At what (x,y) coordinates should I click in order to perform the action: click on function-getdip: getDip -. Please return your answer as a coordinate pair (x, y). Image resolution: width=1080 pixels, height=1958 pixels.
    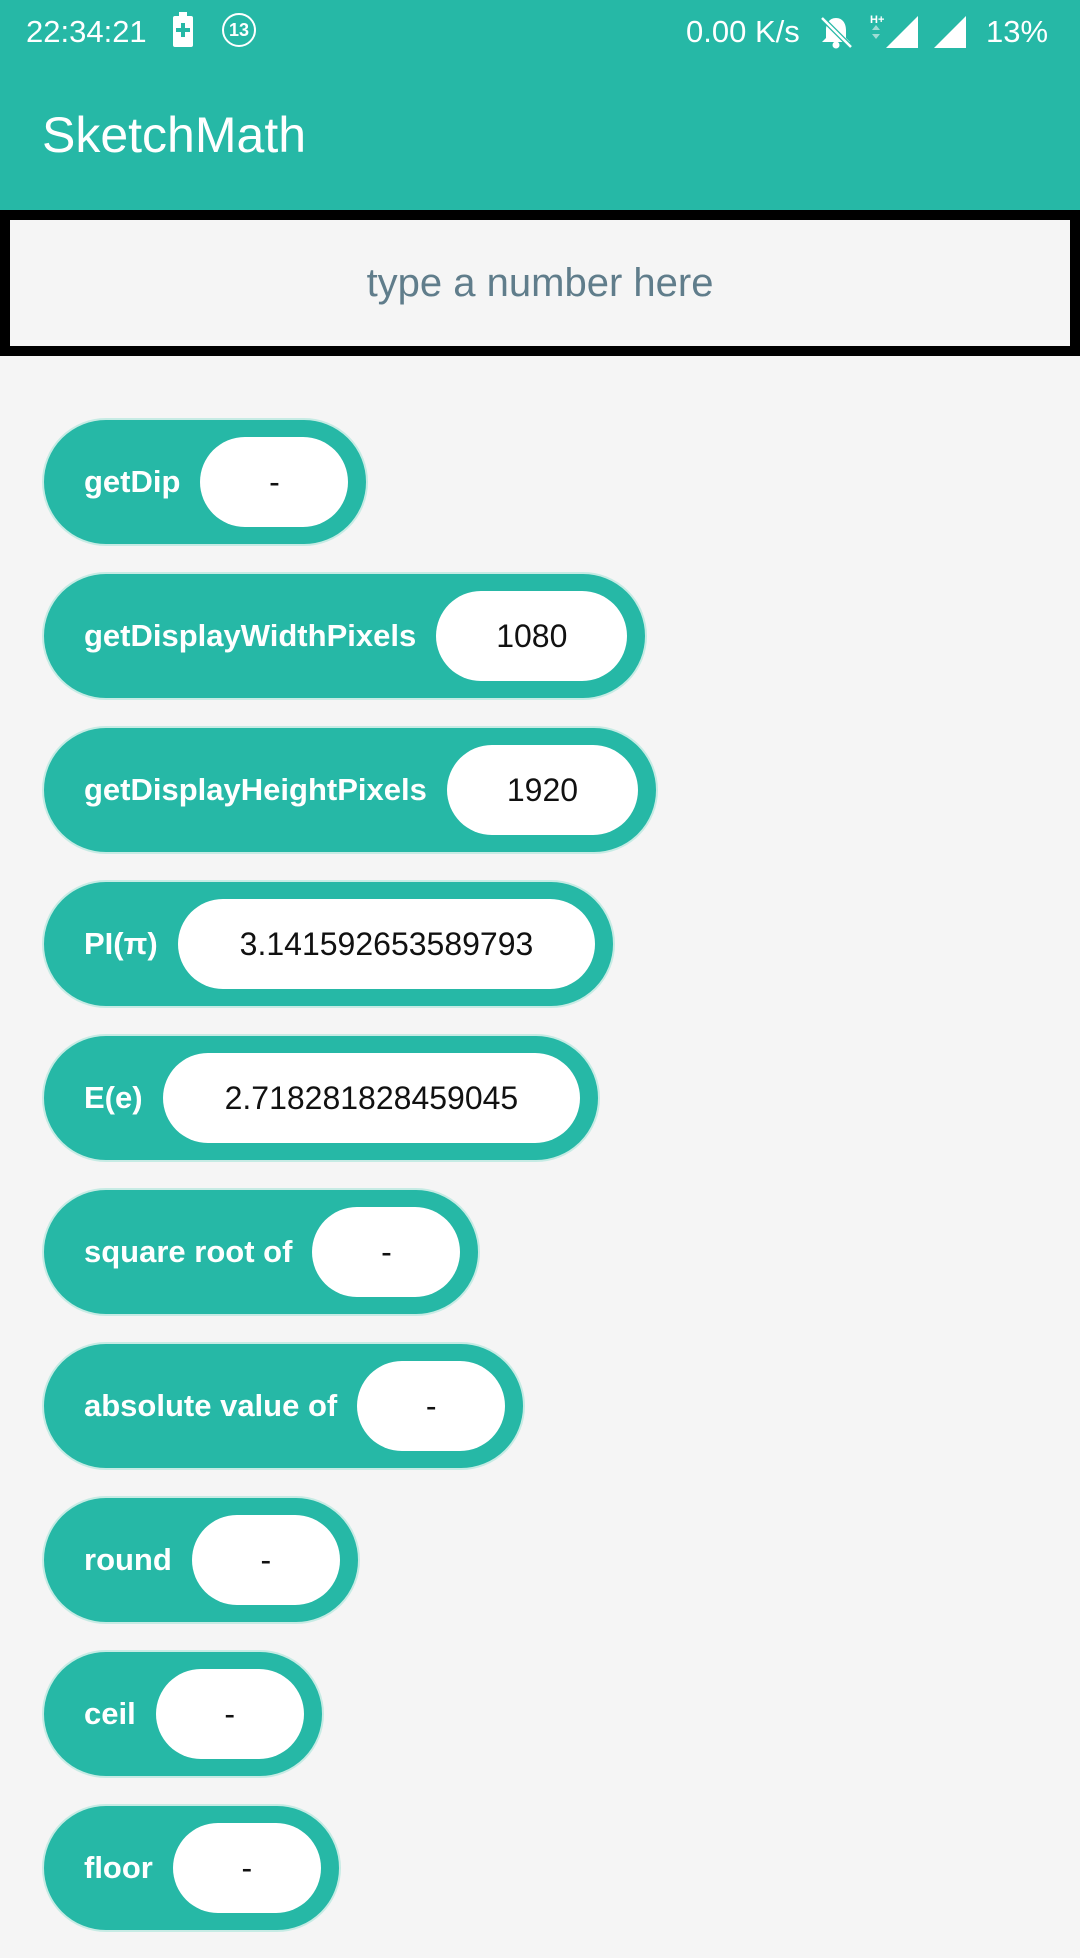
    Looking at the image, I should click on (205, 482).